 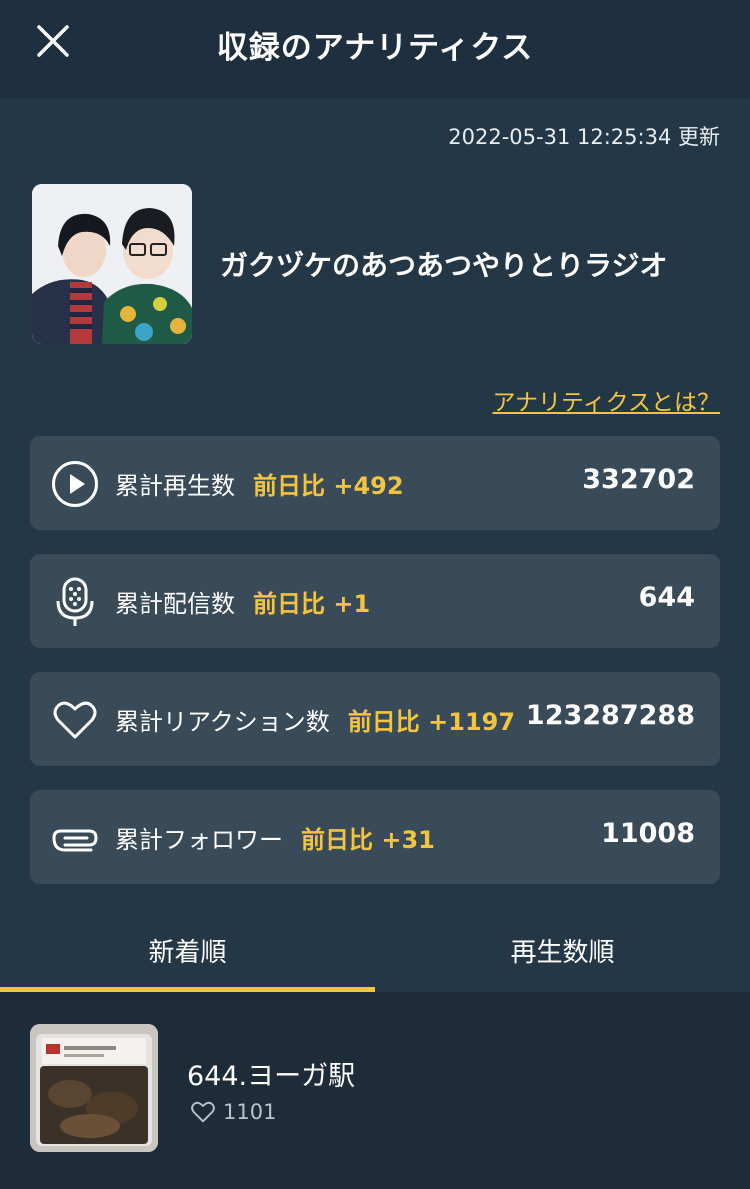 I want to click on episode-thumbnail, so click(x=94, y=1088).